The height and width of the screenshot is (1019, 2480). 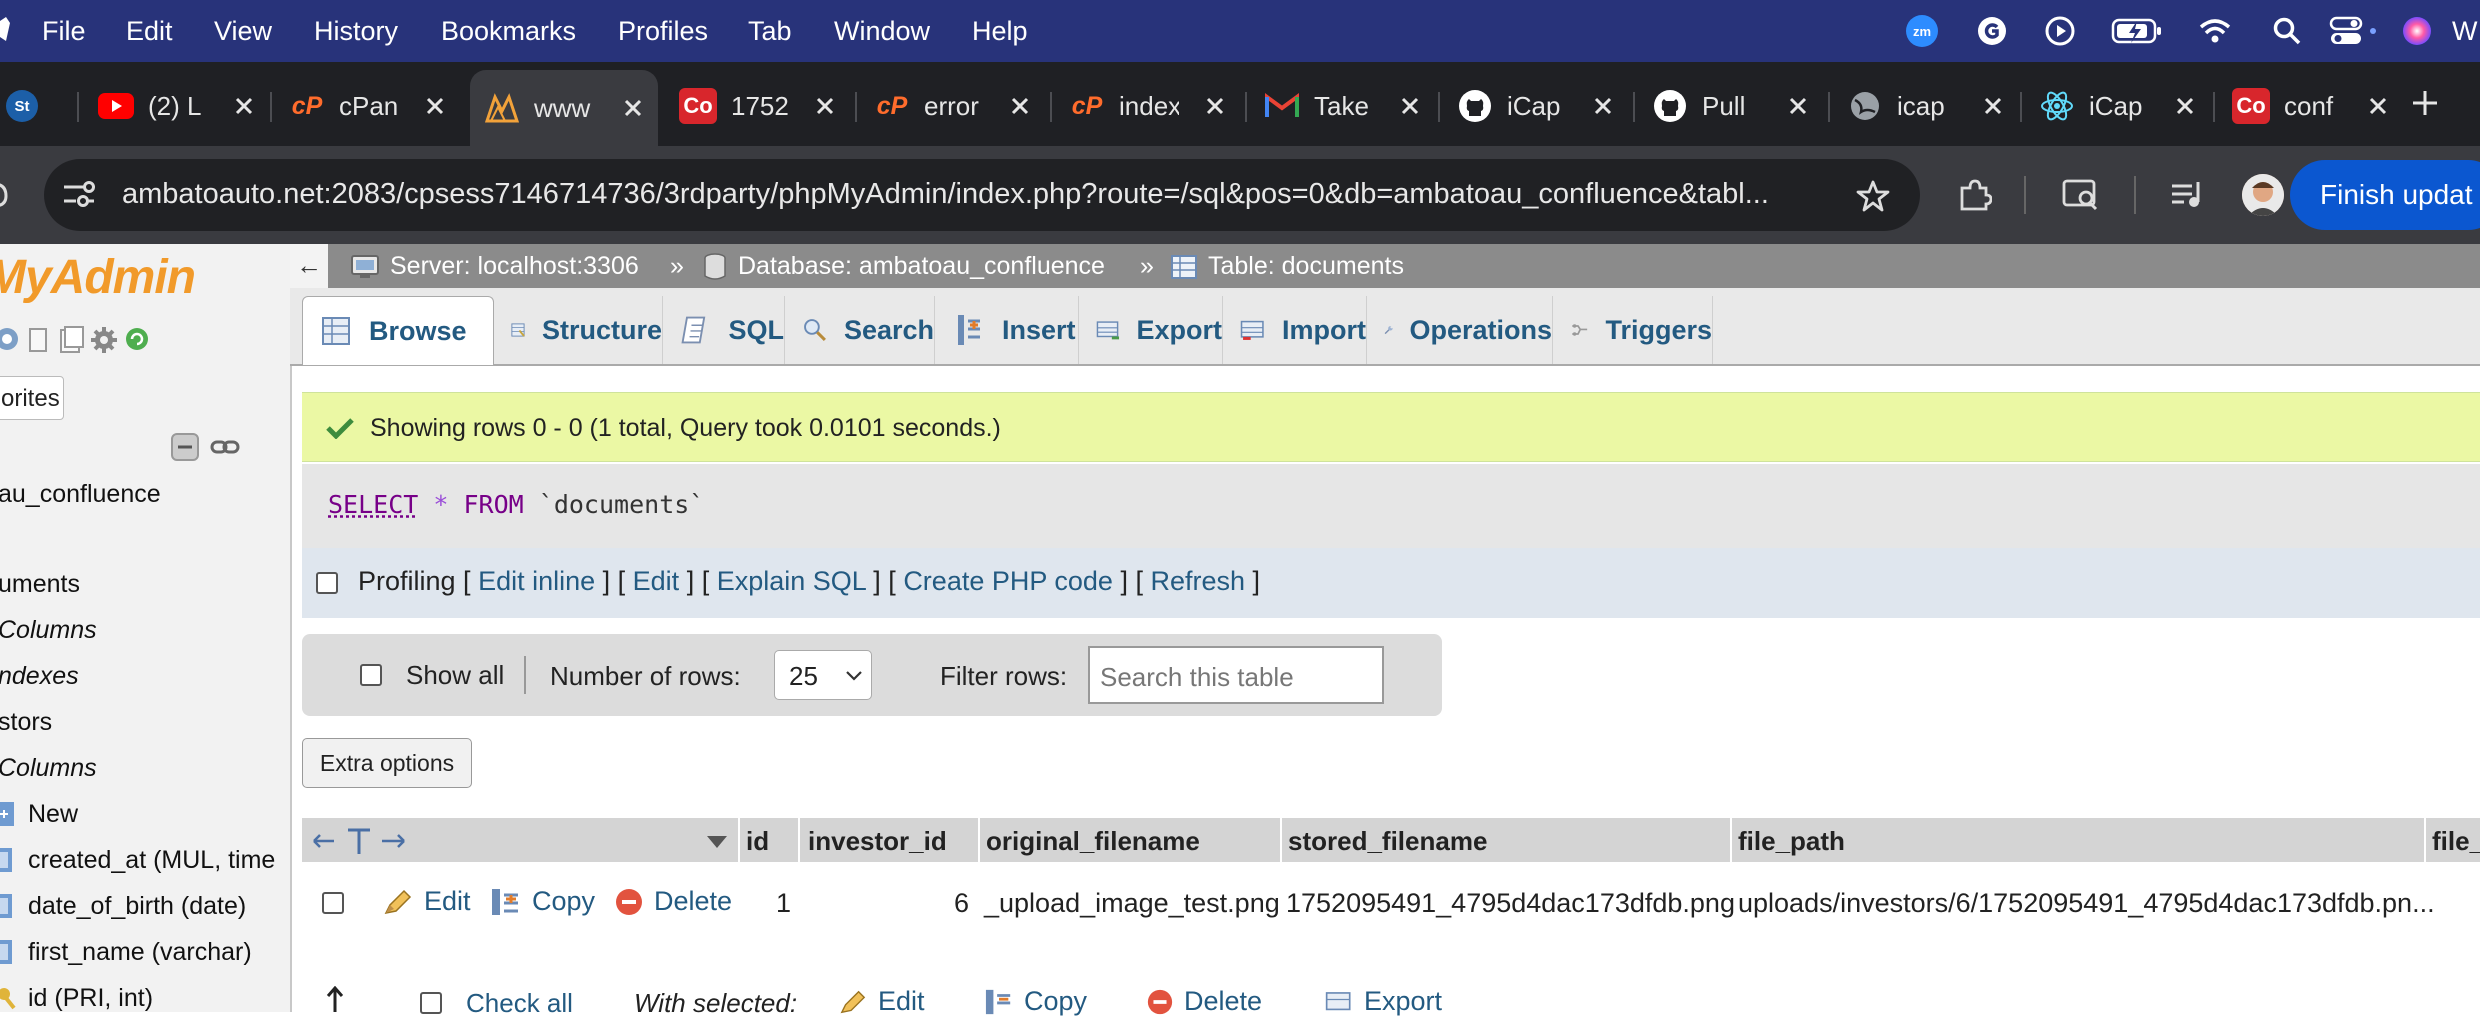 I want to click on create-php-code-link: Create PHP code, so click(x=1008, y=581).